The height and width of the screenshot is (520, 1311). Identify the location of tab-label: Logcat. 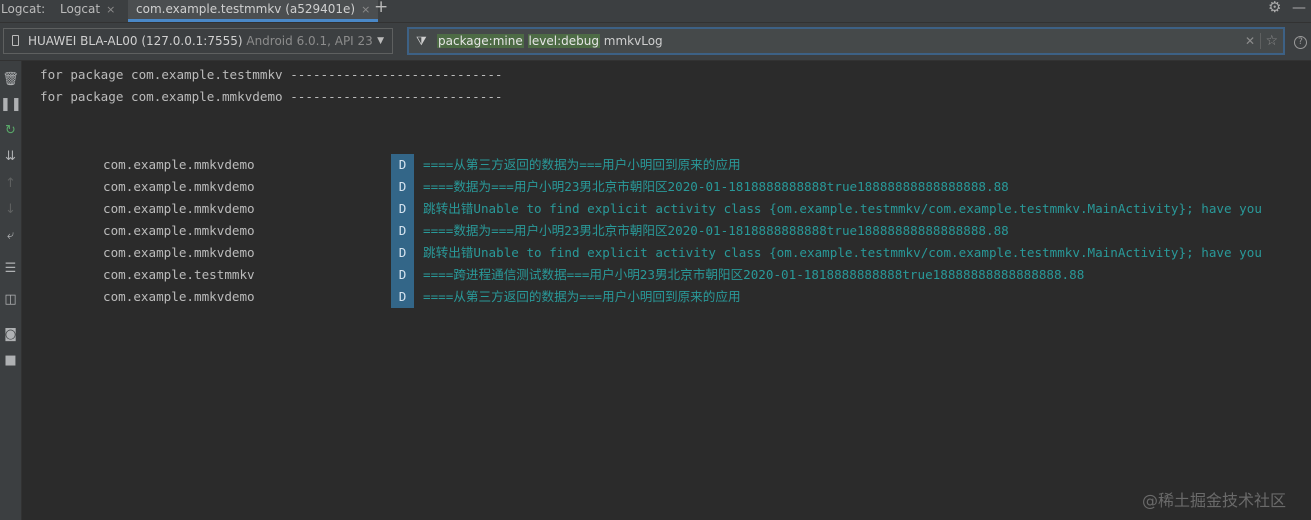
(80, 9).